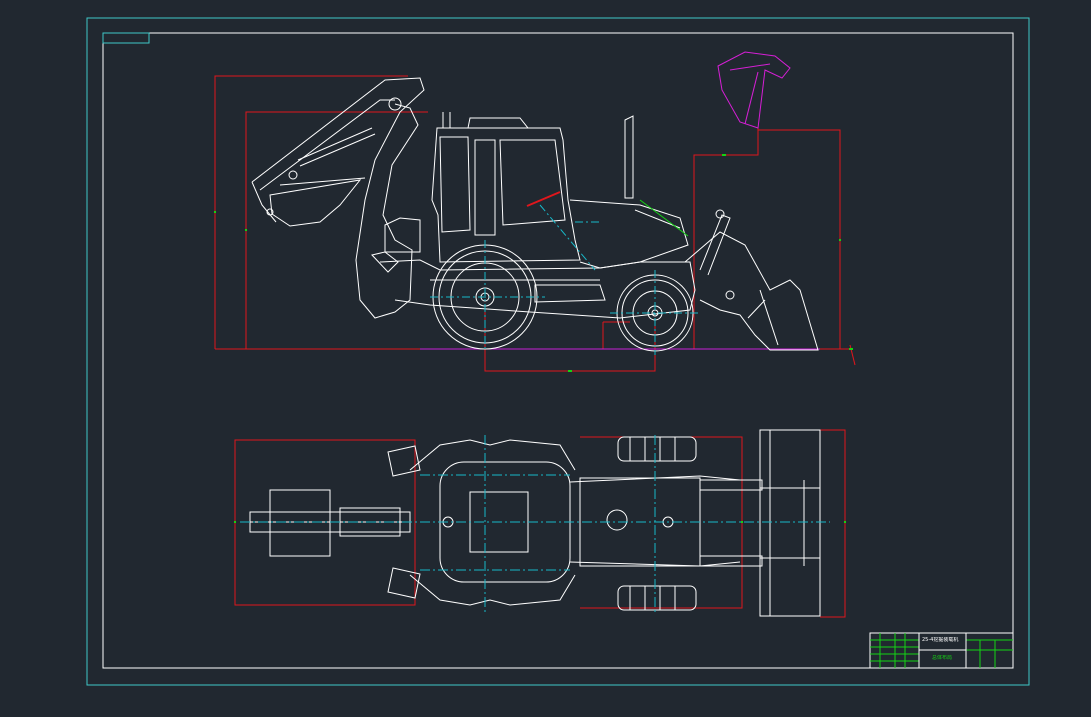  Describe the element at coordinates (940, 640) in the screenshot. I see `title-block-title: 25-4挖掘装载机` at that location.